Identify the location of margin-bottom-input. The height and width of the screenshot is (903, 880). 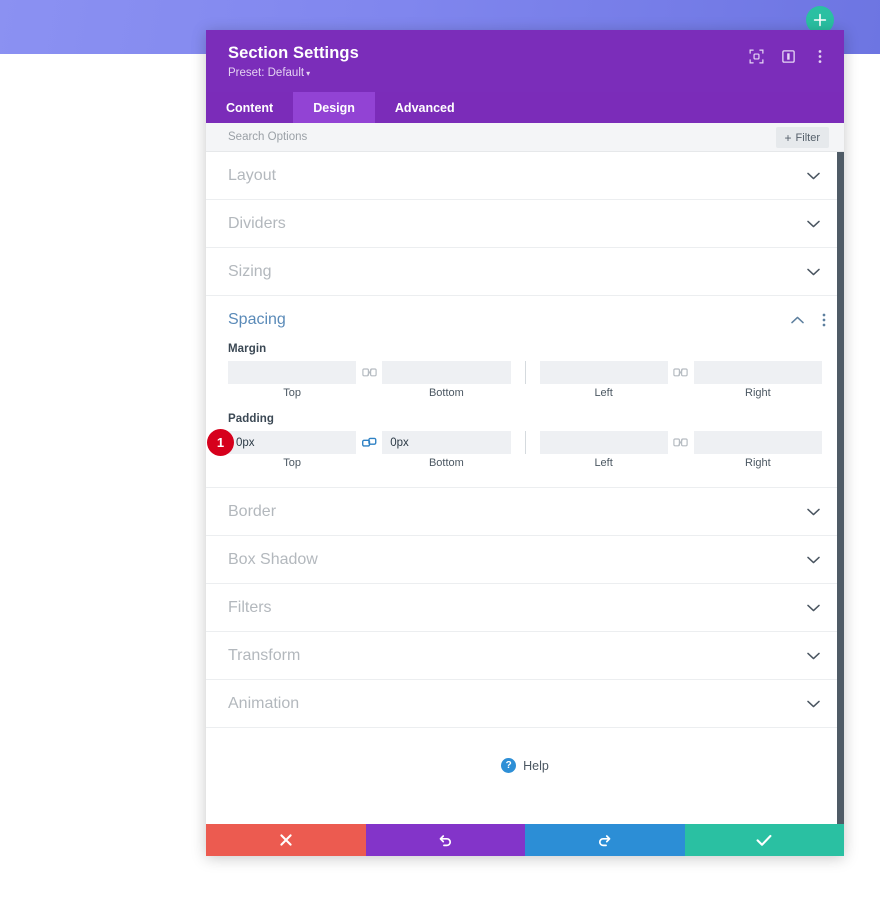
(446, 372).